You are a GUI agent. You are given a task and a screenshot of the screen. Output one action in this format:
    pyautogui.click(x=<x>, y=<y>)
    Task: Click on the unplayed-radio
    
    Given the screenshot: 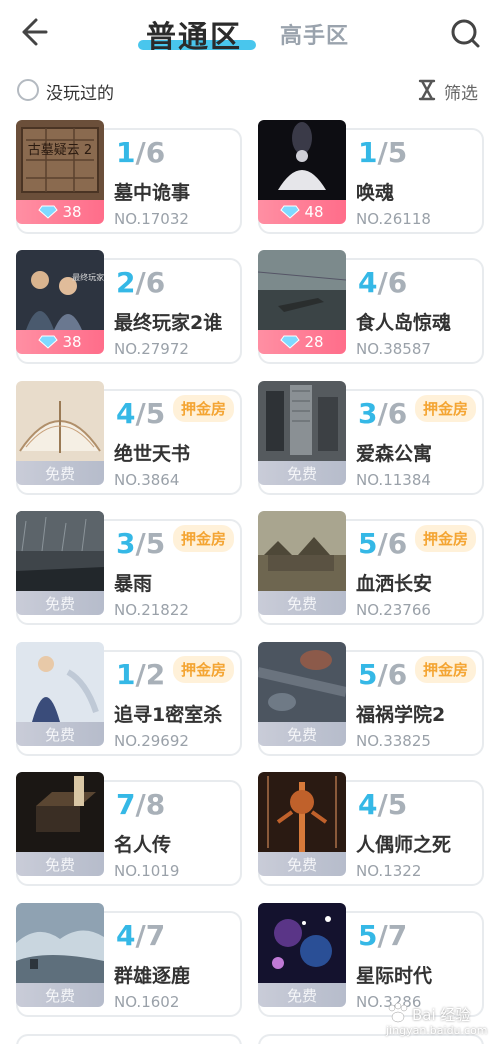 What is the action you would take?
    pyautogui.click(x=28, y=90)
    